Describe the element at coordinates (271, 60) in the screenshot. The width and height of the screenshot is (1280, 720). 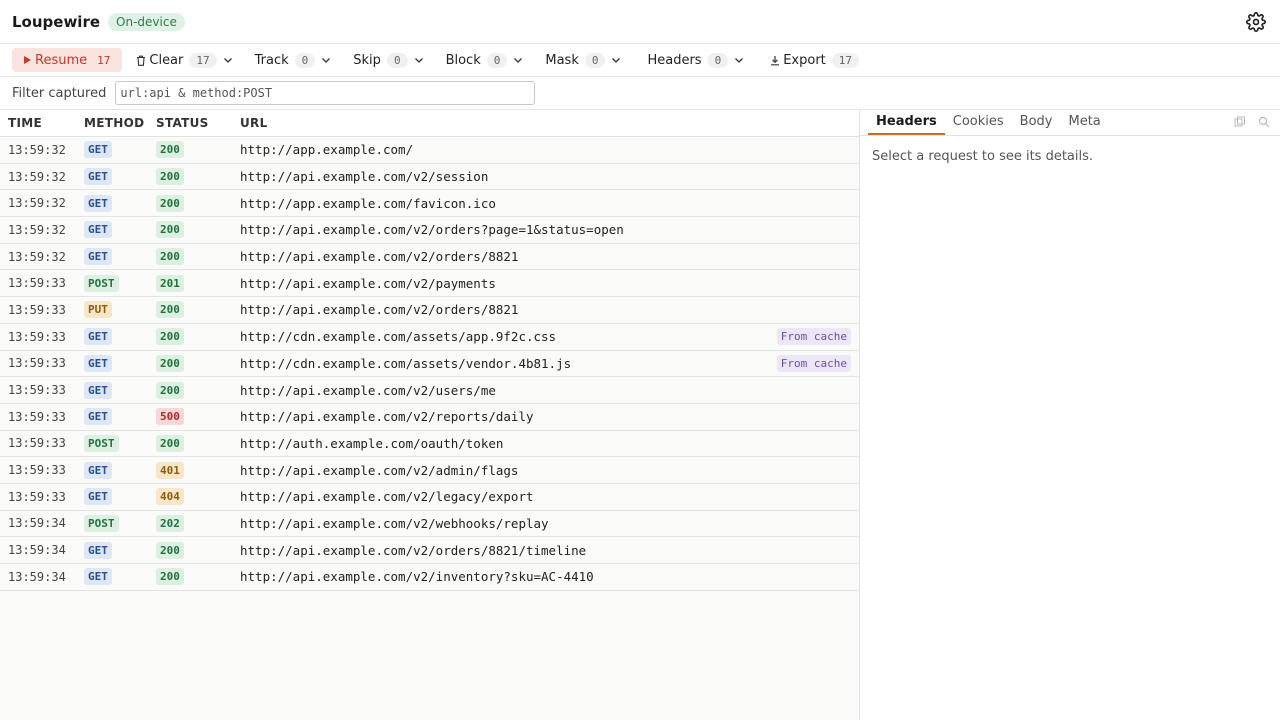
I see `track-label: Track` at that location.